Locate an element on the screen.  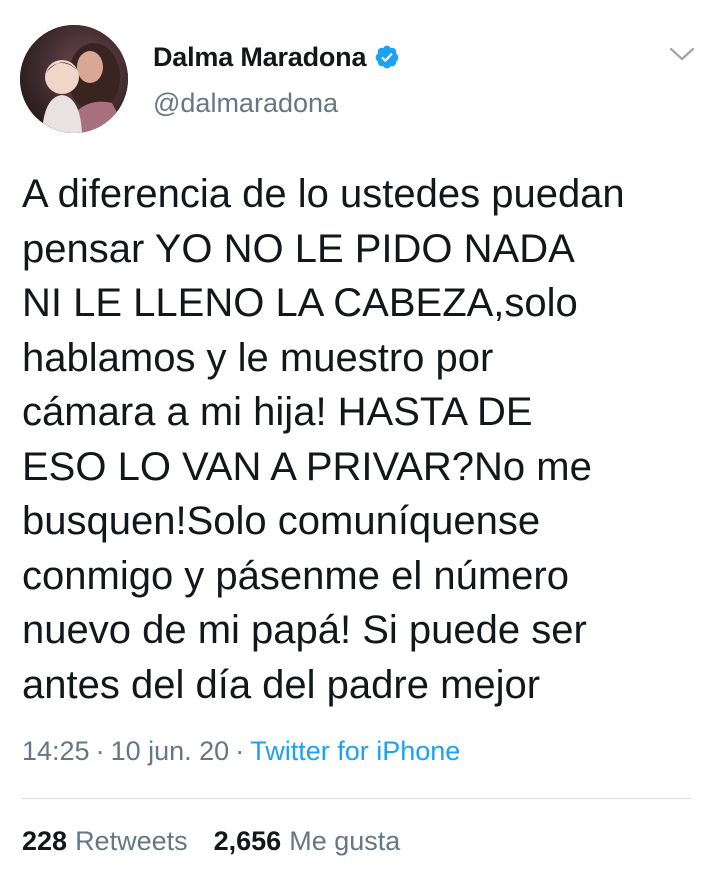
tweet-stats: 228 Retweets 2,656 Me gusta is located at coordinates (224, 841).